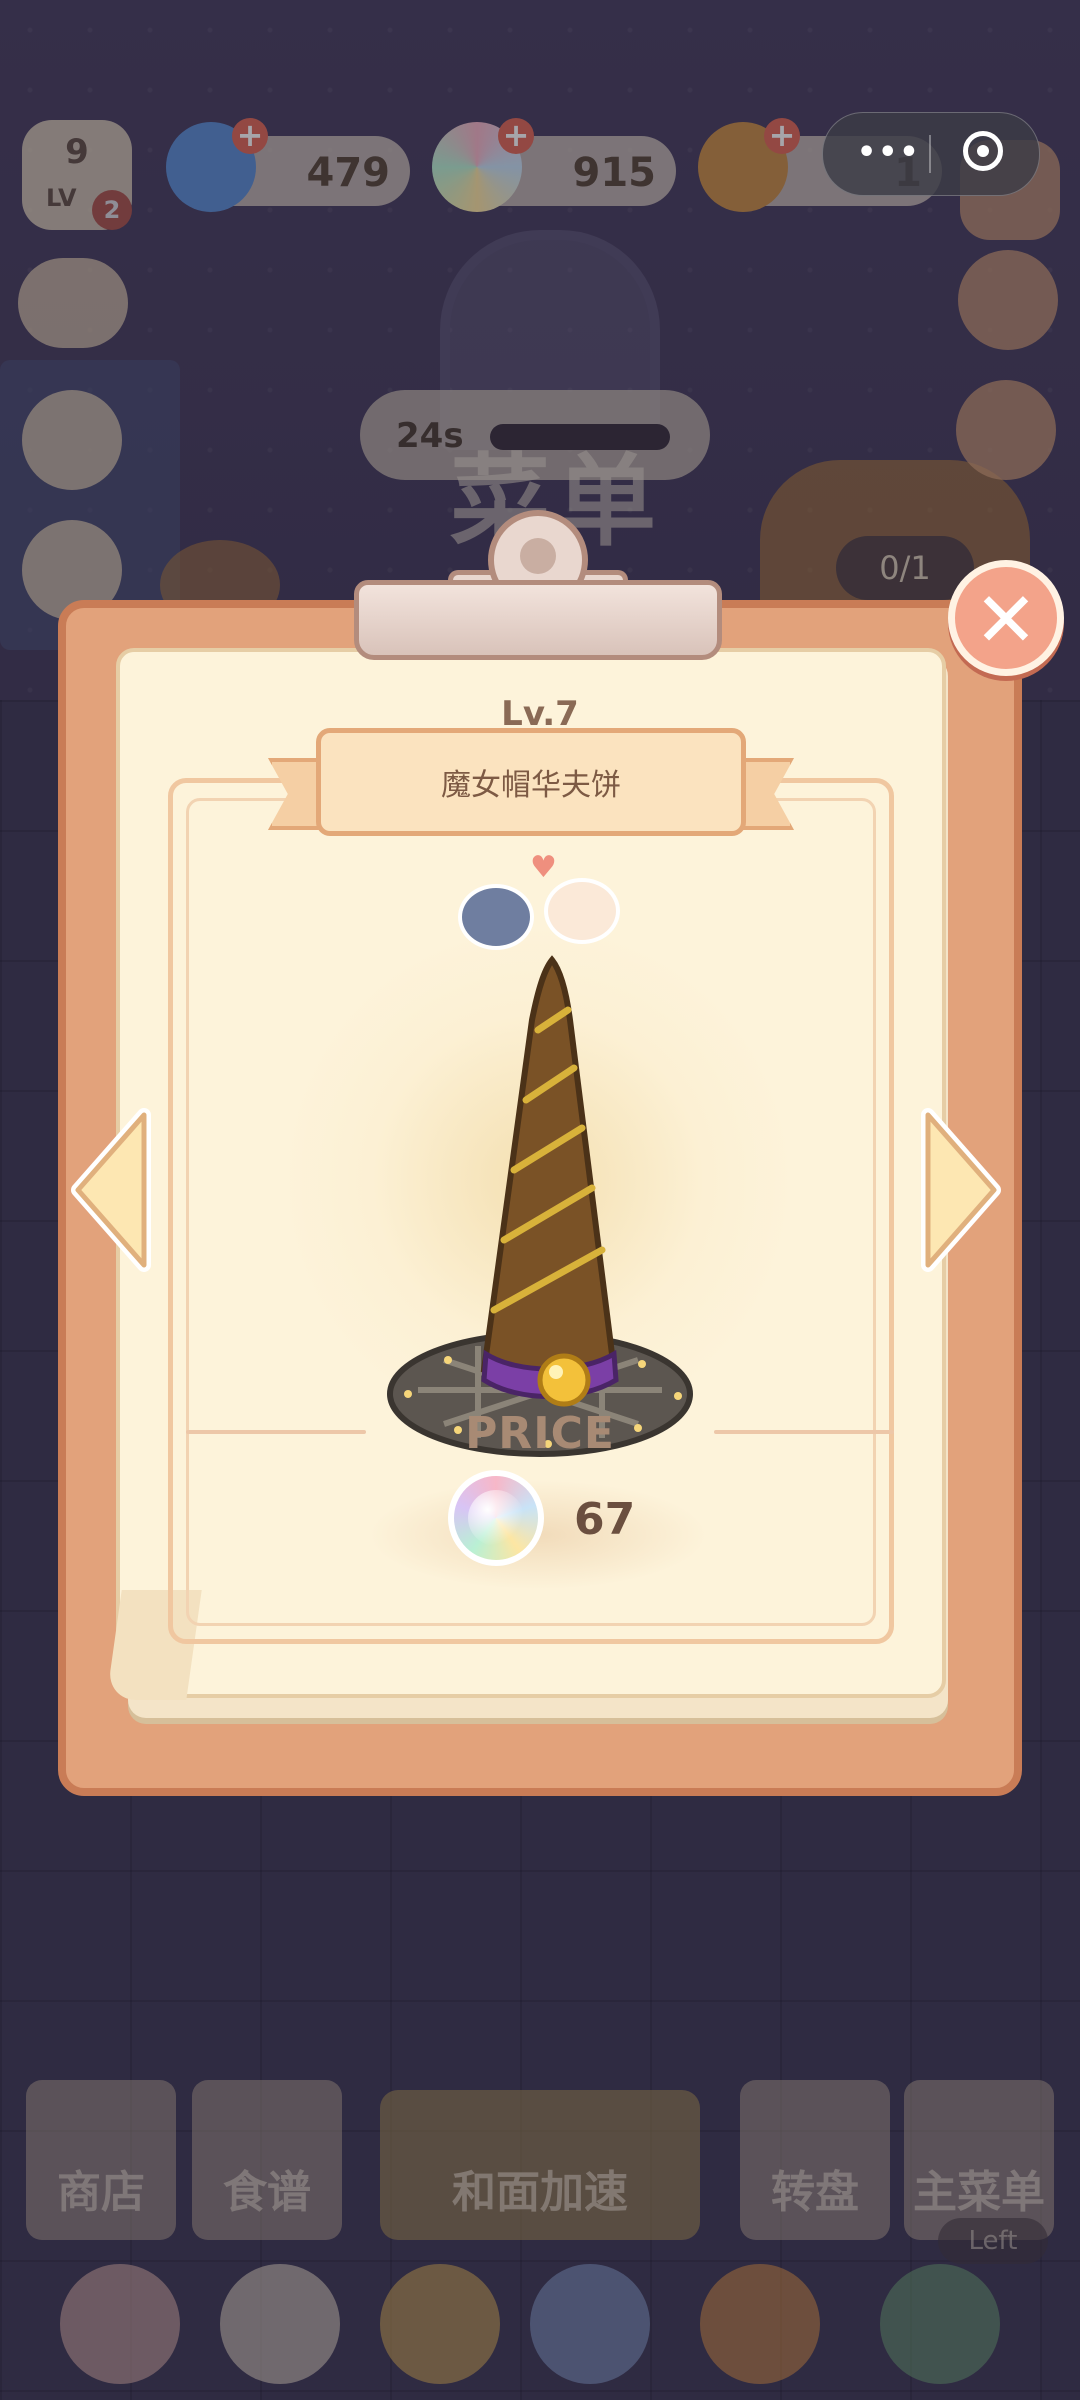  What do you see at coordinates (889, 152) in the screenshot?
I see `more-options-icon: •••` at bounding box center [889, 152].